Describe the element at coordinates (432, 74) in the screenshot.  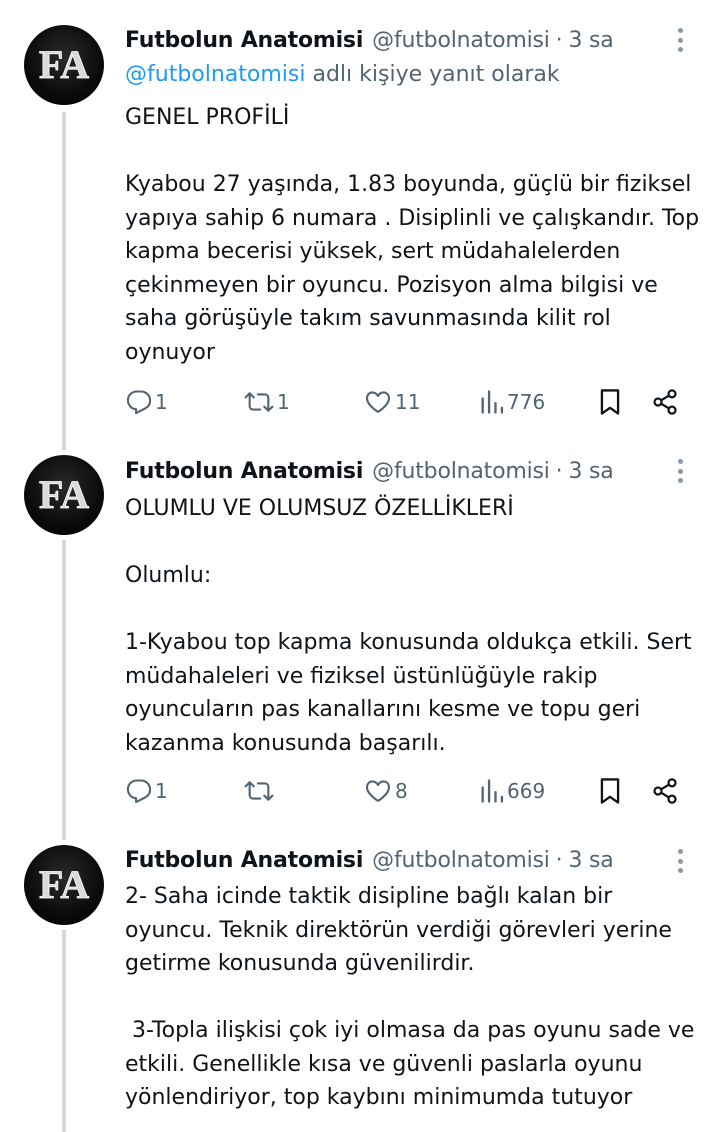
I see `reply-context-label: adlı kişiye yanıt olarak` at that location.